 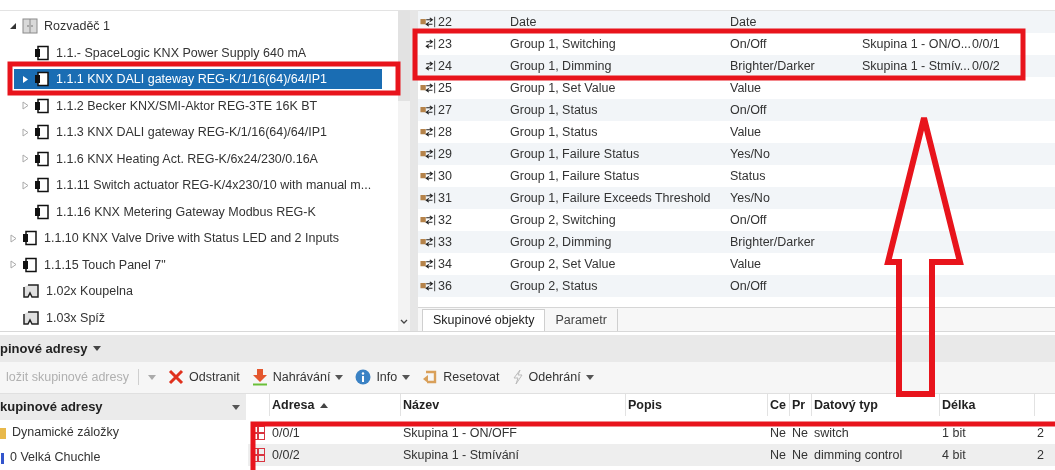 What do you see at coordinates (986, 43) in the screenshot?
I see `group-address: 0/0/1` at bounding box center [986, 43].